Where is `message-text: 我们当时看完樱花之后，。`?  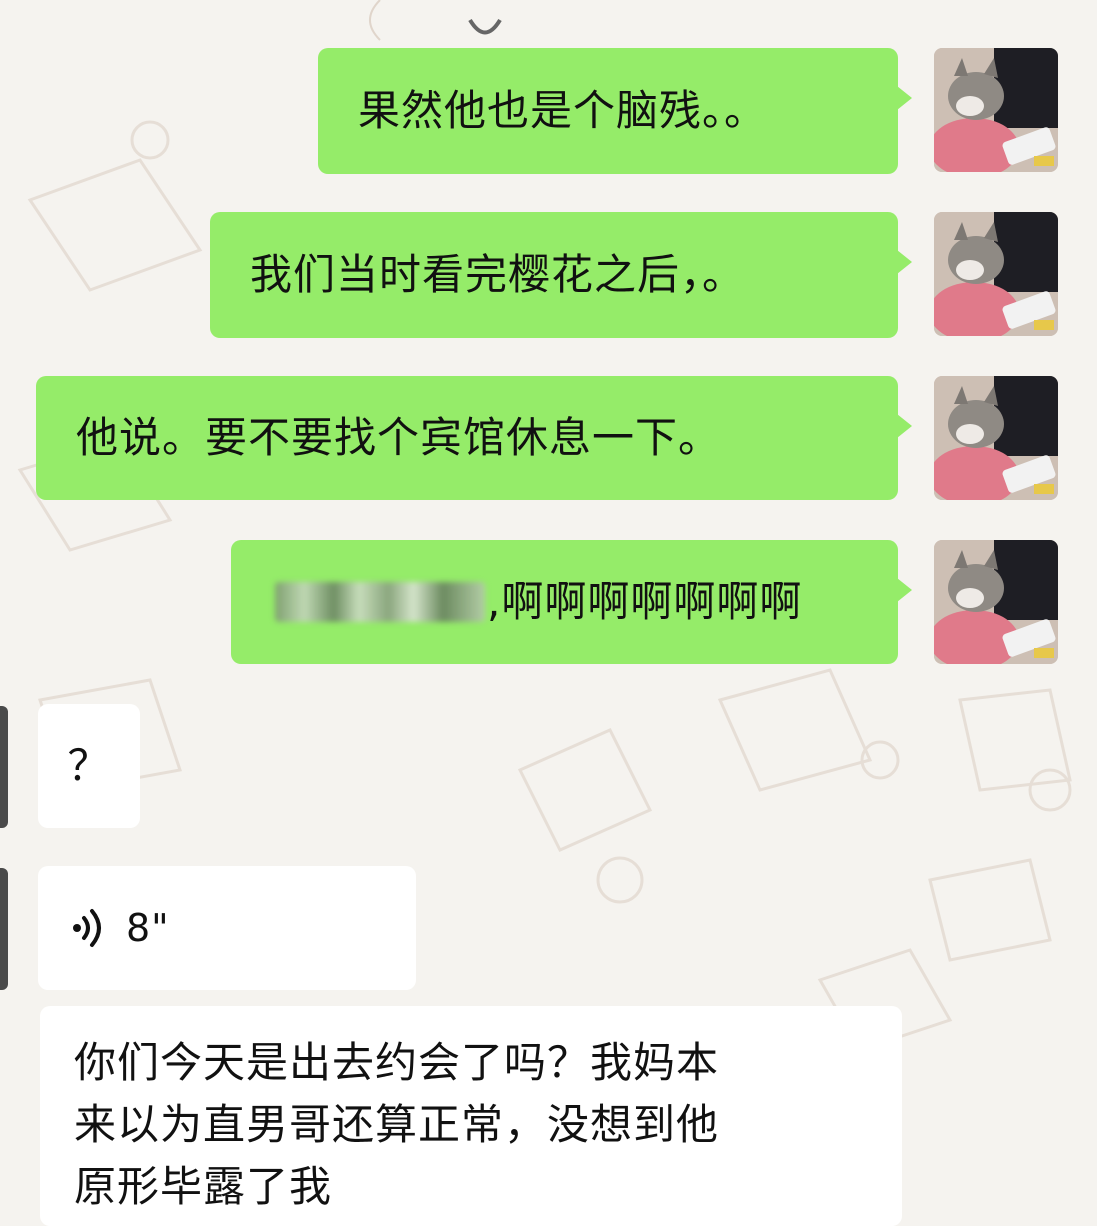
message-text: 我们当时看完樱花之后，。 is located at coordinates (498, 274).